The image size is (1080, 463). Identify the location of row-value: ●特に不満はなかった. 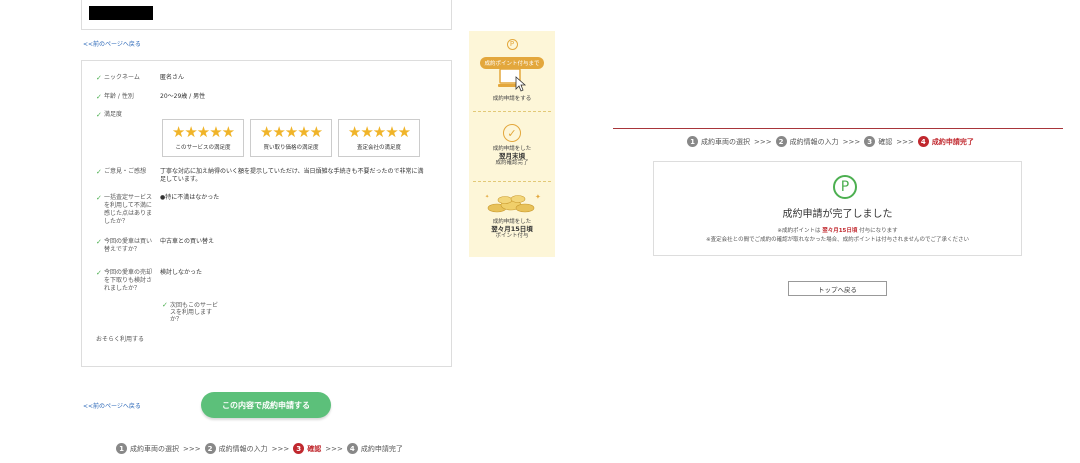
(190, 197).